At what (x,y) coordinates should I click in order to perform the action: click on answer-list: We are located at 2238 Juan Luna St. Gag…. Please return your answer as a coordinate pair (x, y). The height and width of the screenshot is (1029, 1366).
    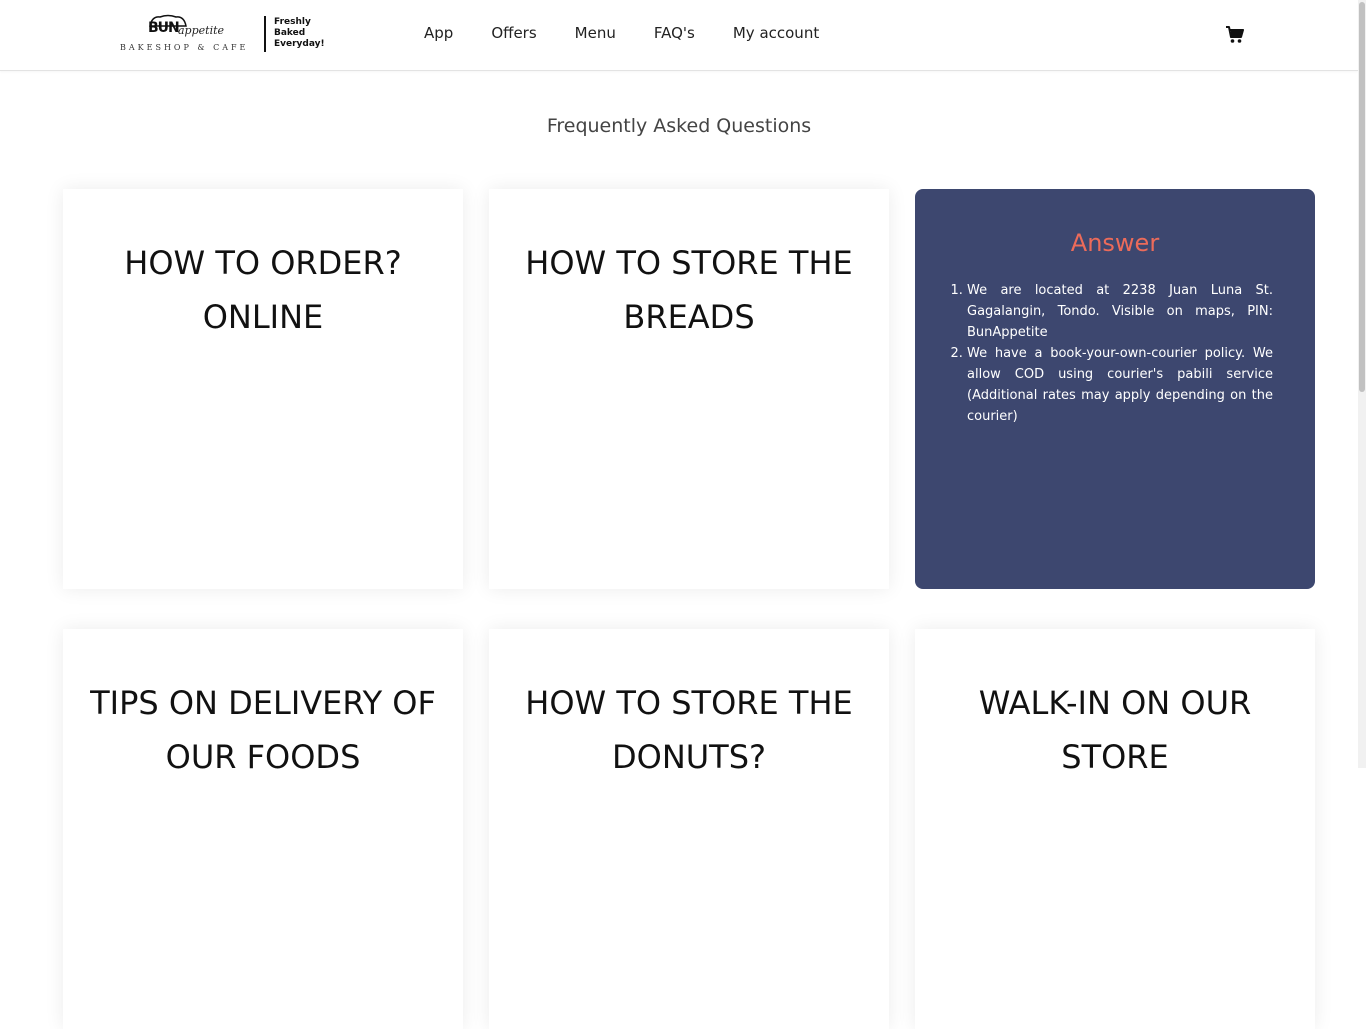
    Looking at the image, I should click on (1113, 353).